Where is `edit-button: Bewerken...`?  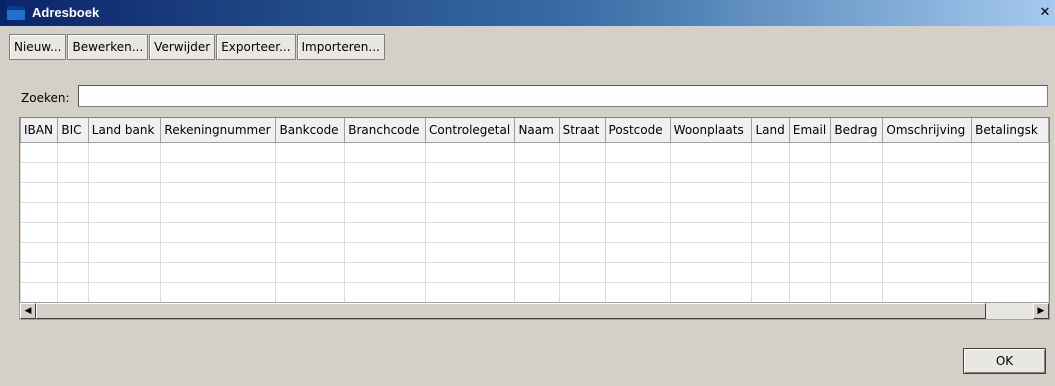 edit-button: Bewerken... is located at coordinates (108, 47).